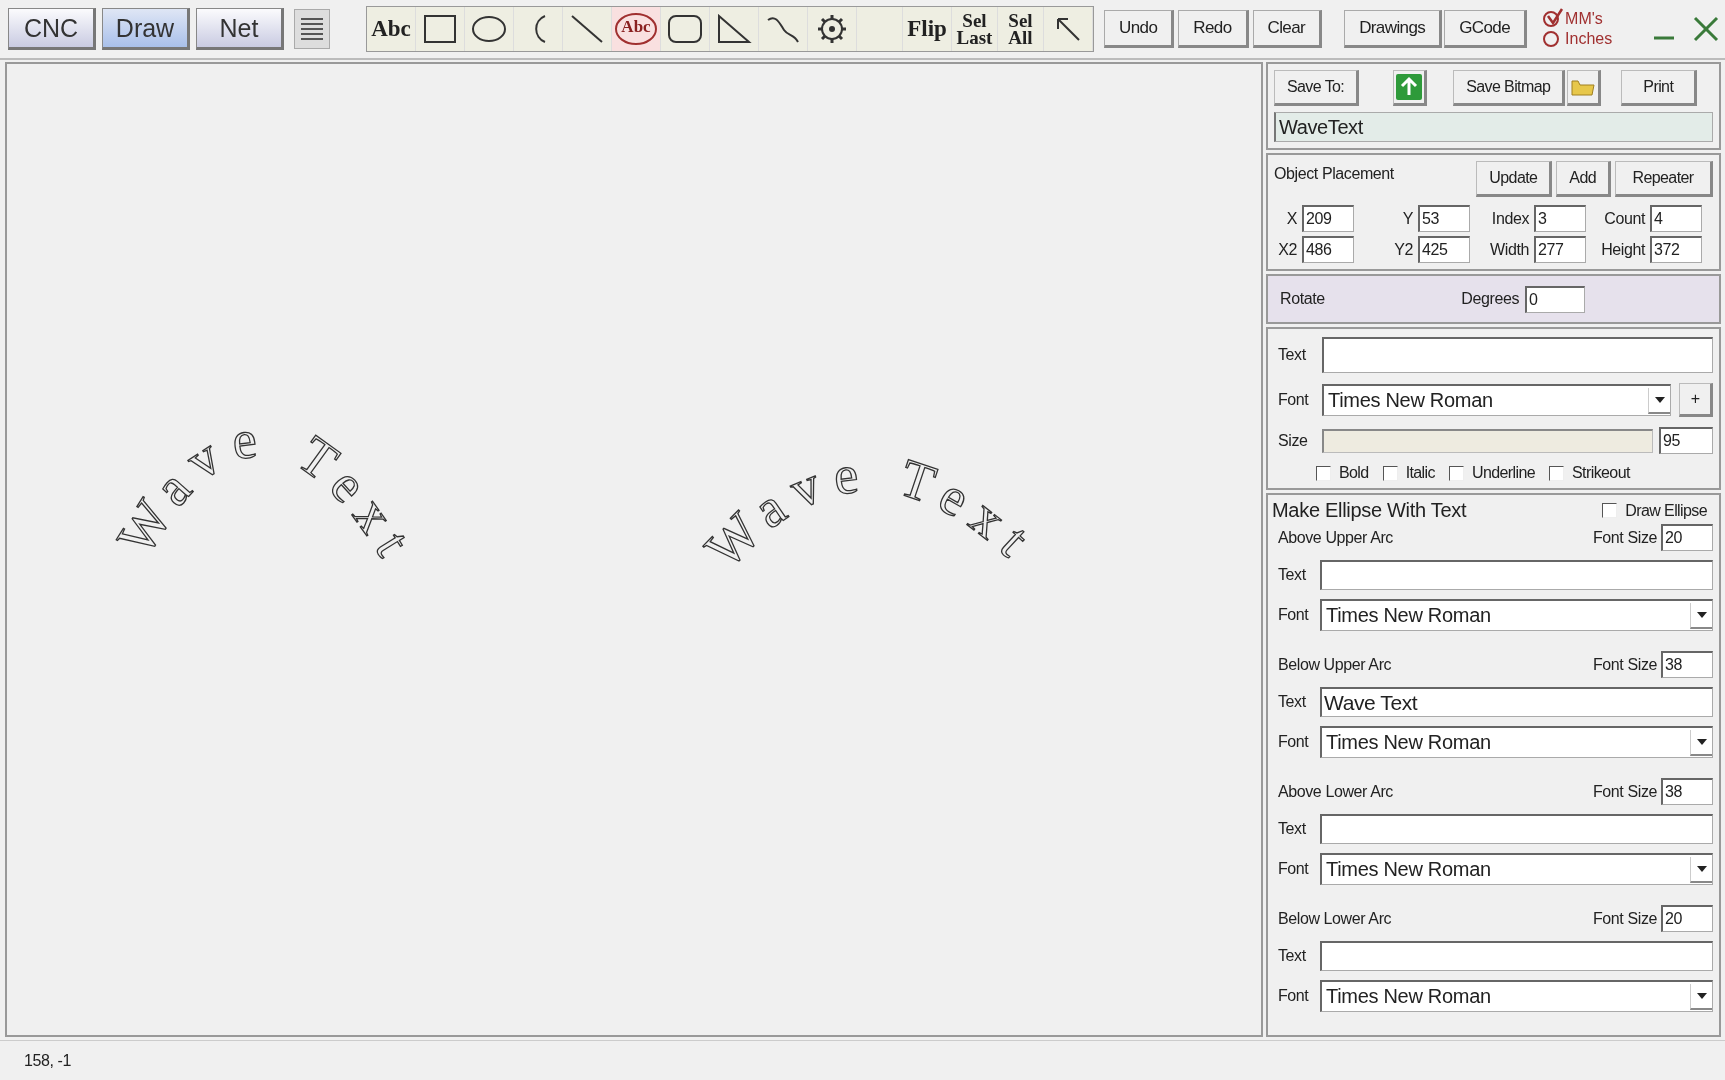 The width and height of the screenshot is (1725, 1080). Describe the element at coordinates (975, 29) in the screenshot. I see `tool-button: Sel Last` at that location.